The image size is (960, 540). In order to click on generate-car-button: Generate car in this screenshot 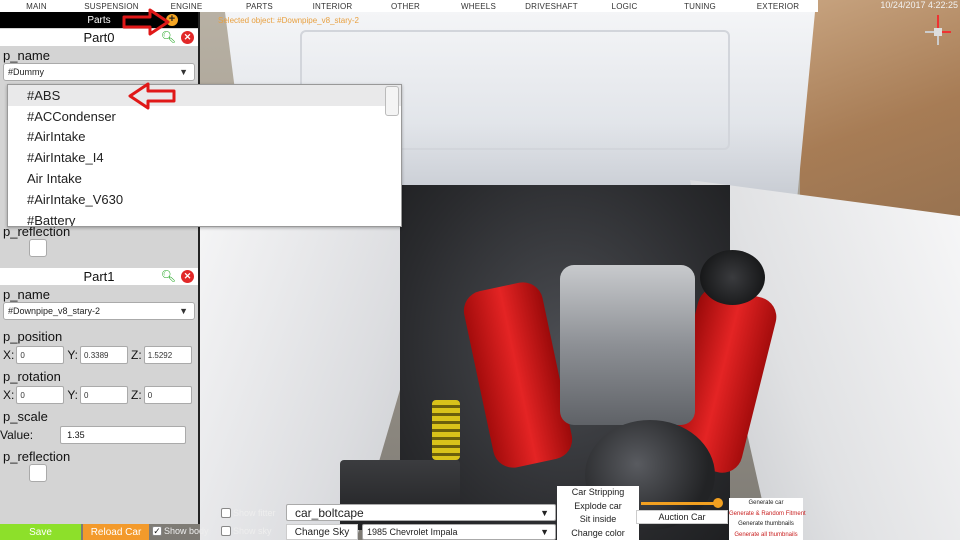, I will do `click(766, 503)`.